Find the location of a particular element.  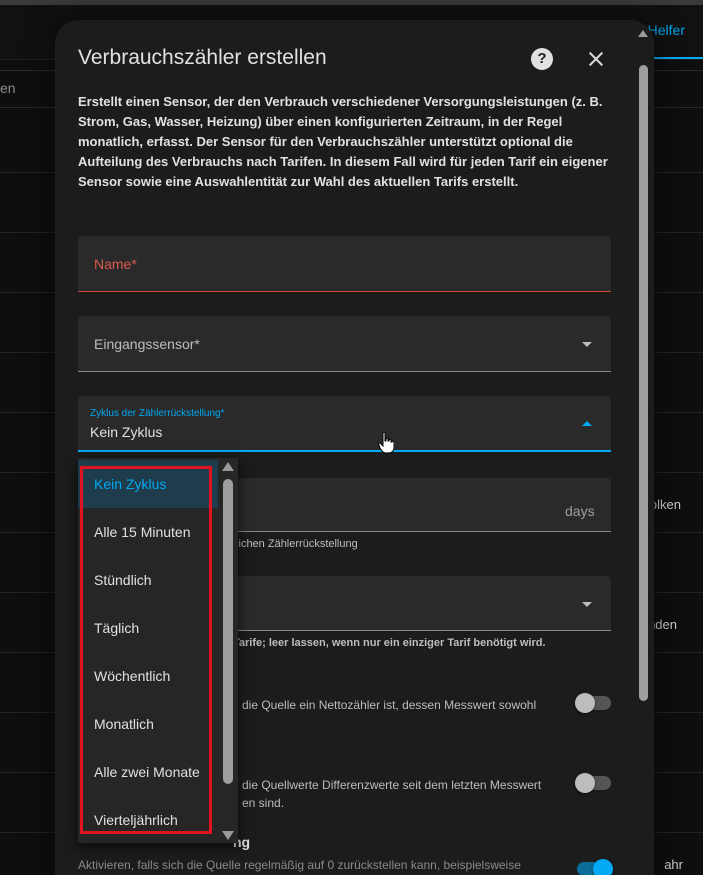

periodic-reset-toggle is located at coordinates (595, 867).